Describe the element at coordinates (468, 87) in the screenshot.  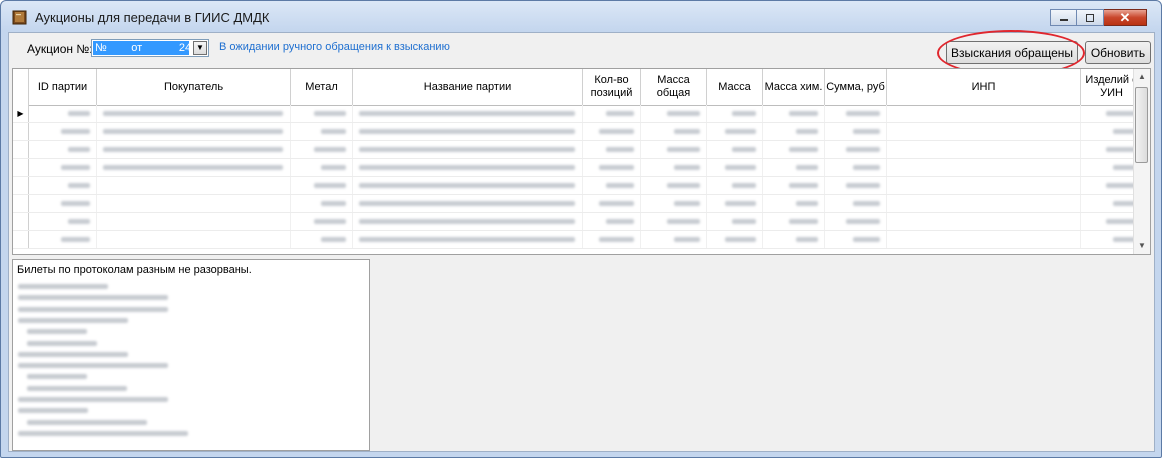
I see `column-header: Название партии` at that location.